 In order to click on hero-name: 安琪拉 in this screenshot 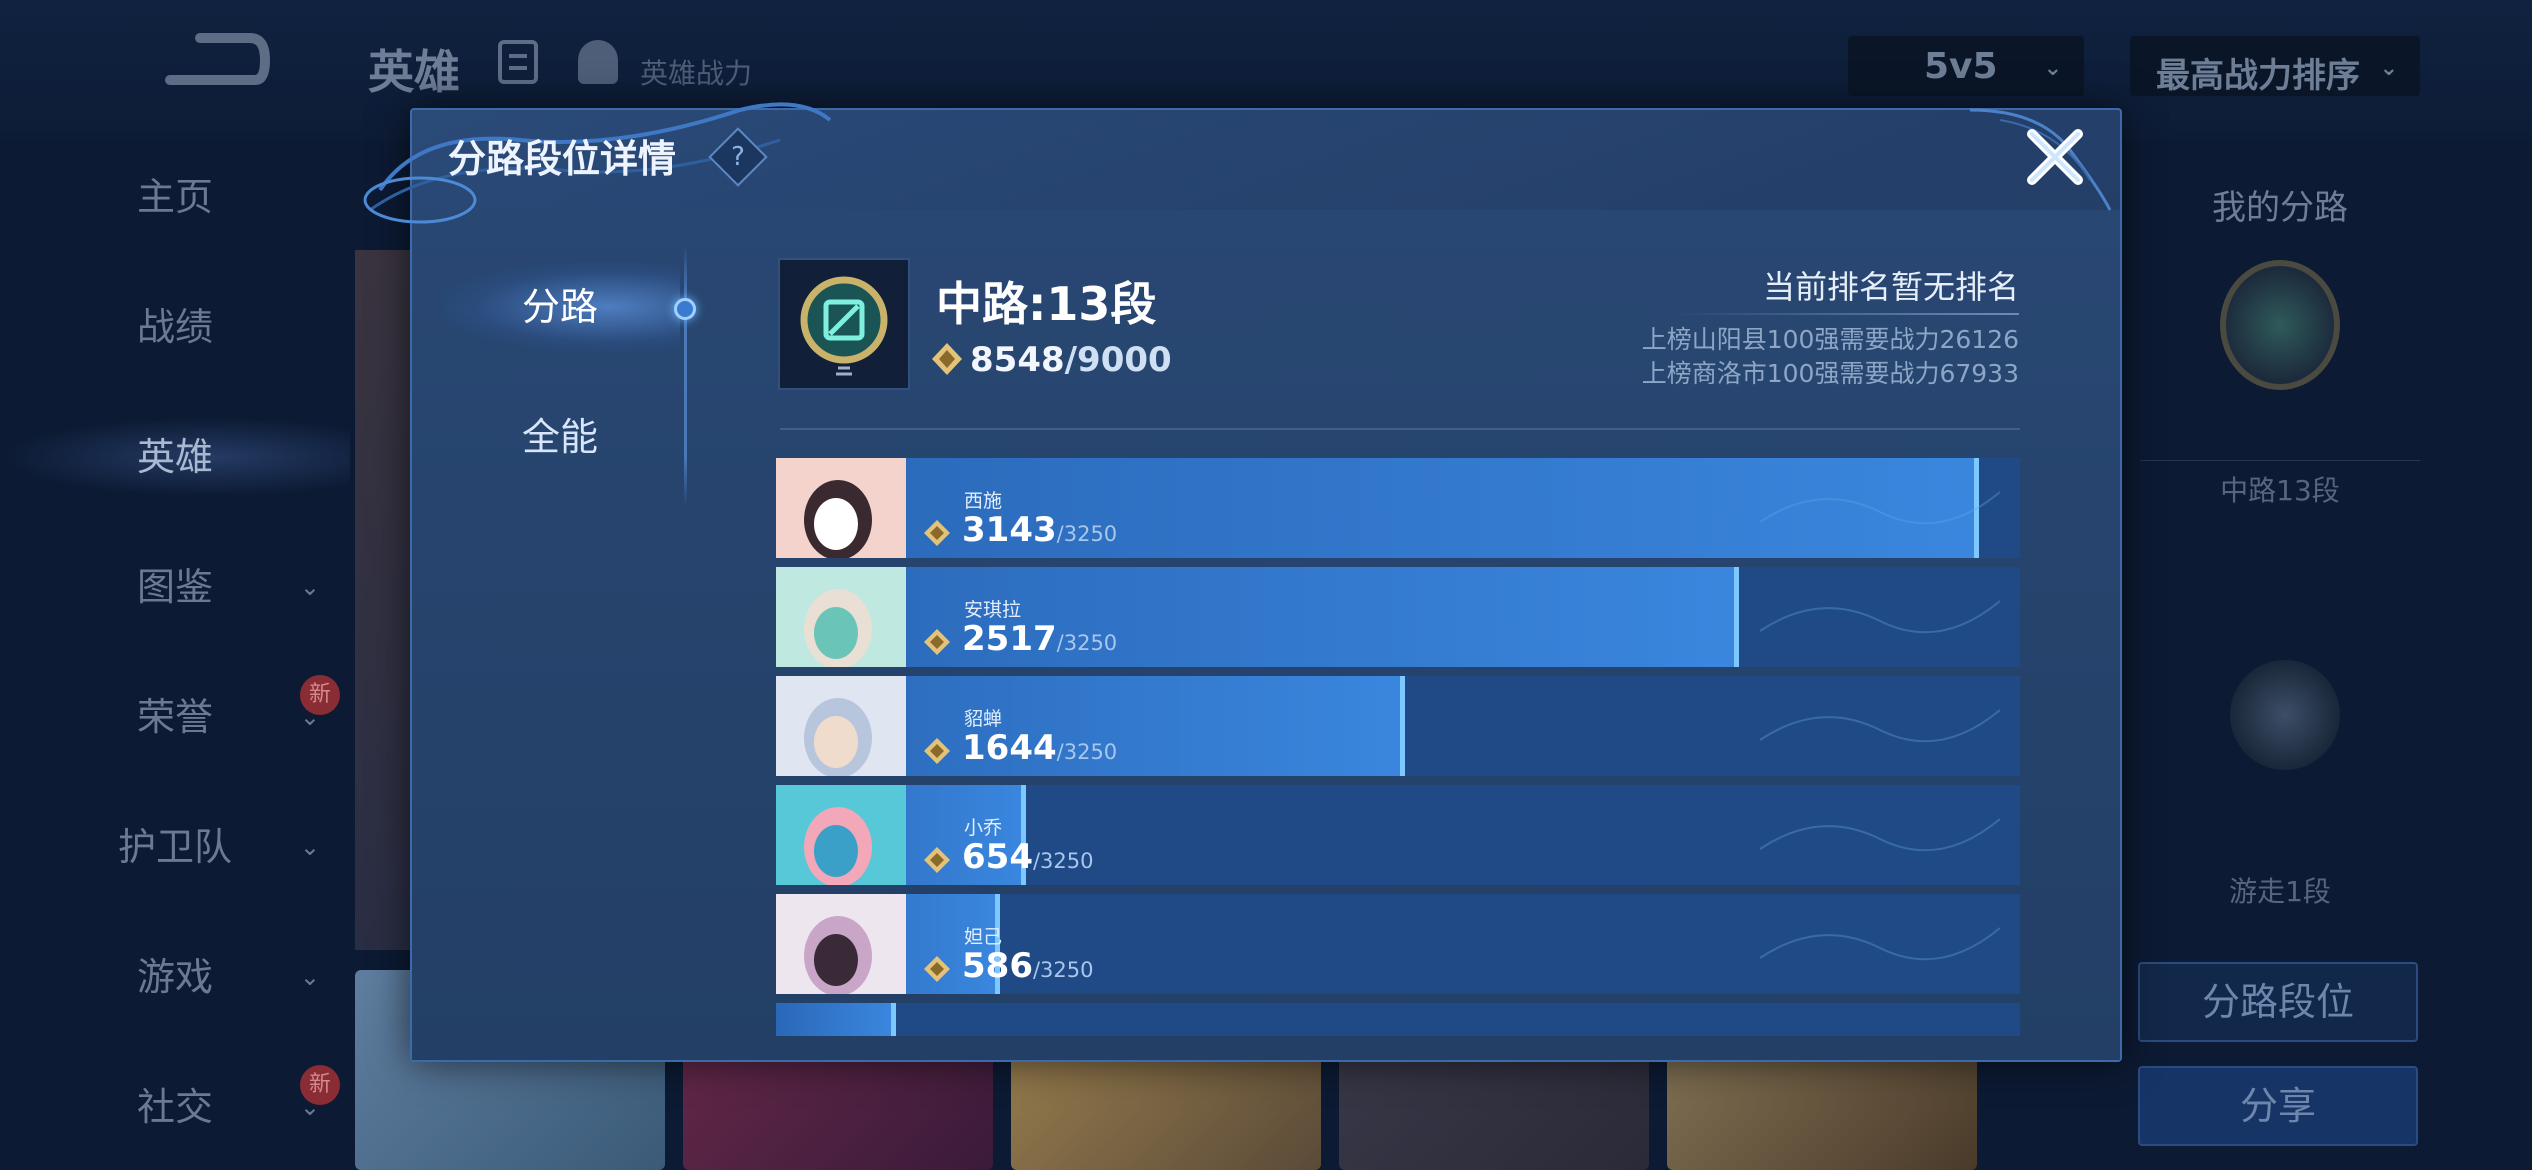, I will do `click(993, 610)`.